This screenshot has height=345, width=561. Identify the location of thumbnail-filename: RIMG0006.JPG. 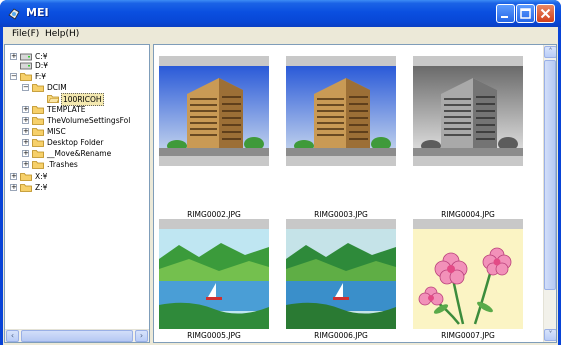
(341, 335).